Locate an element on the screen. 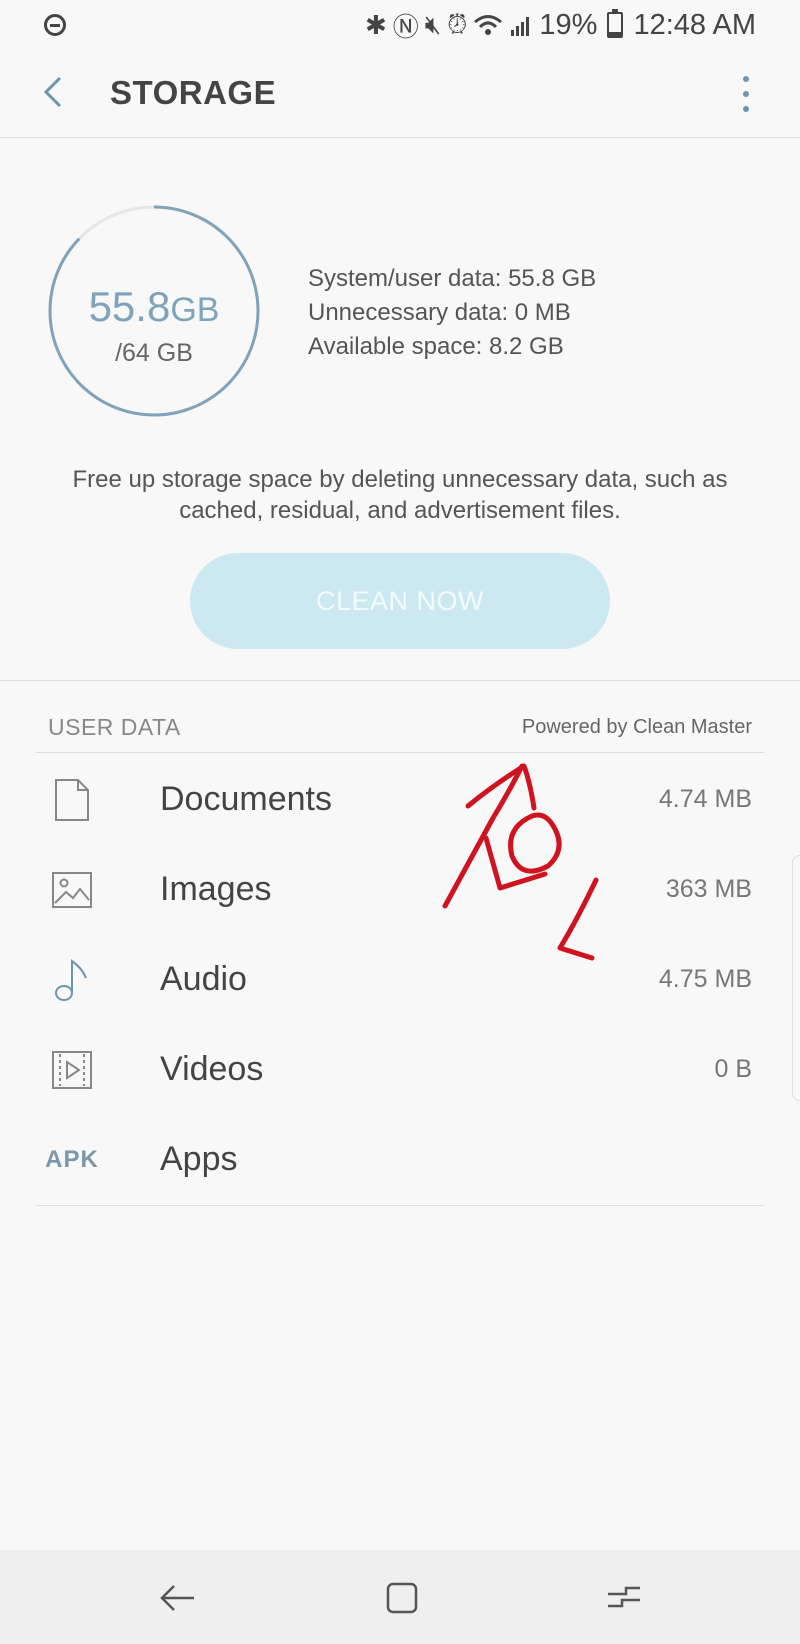 This screenshot has width=800, height=1644. more-options-icon is located at coordinates (746, 94).